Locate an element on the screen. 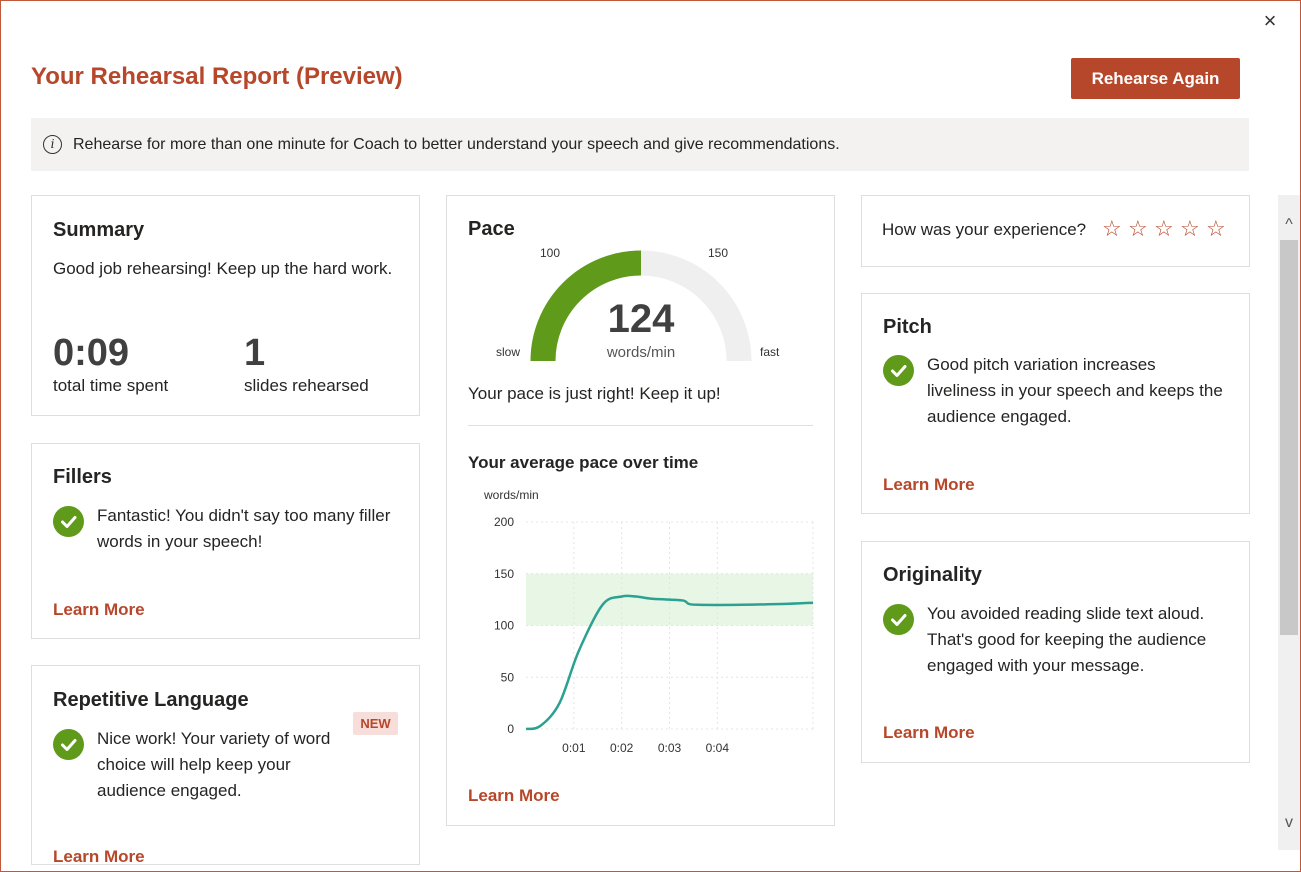 The height and width of the screenshot is (872, 1301). pace-value: 124 is located at coordinates (641, 319).